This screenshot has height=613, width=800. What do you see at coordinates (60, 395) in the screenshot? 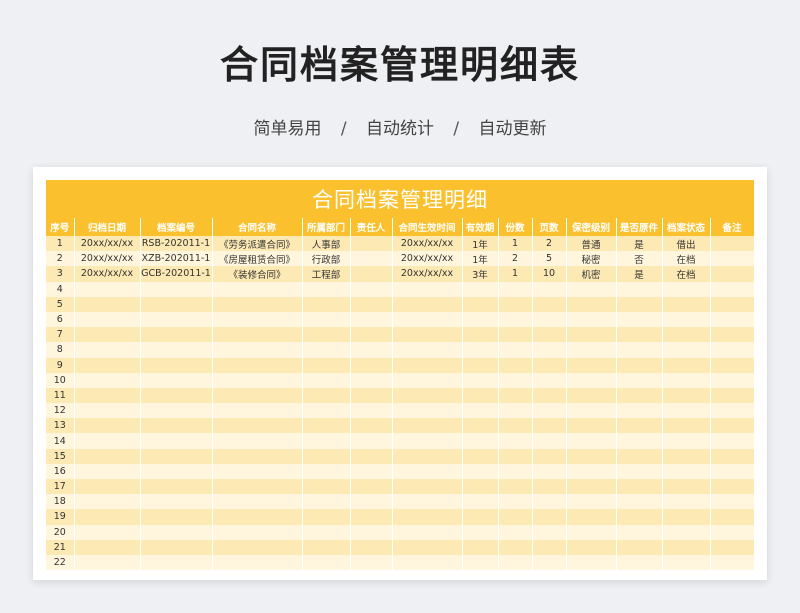
I see `table-cell: 11` at bounding box center [60, 395].